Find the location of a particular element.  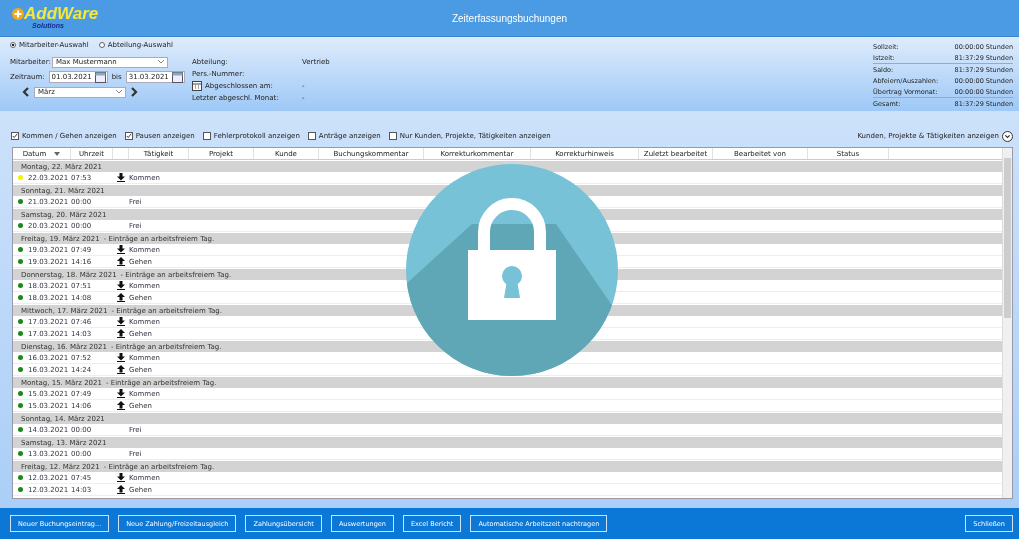

logo-text: AddWare is located at coordinates (61, 13).